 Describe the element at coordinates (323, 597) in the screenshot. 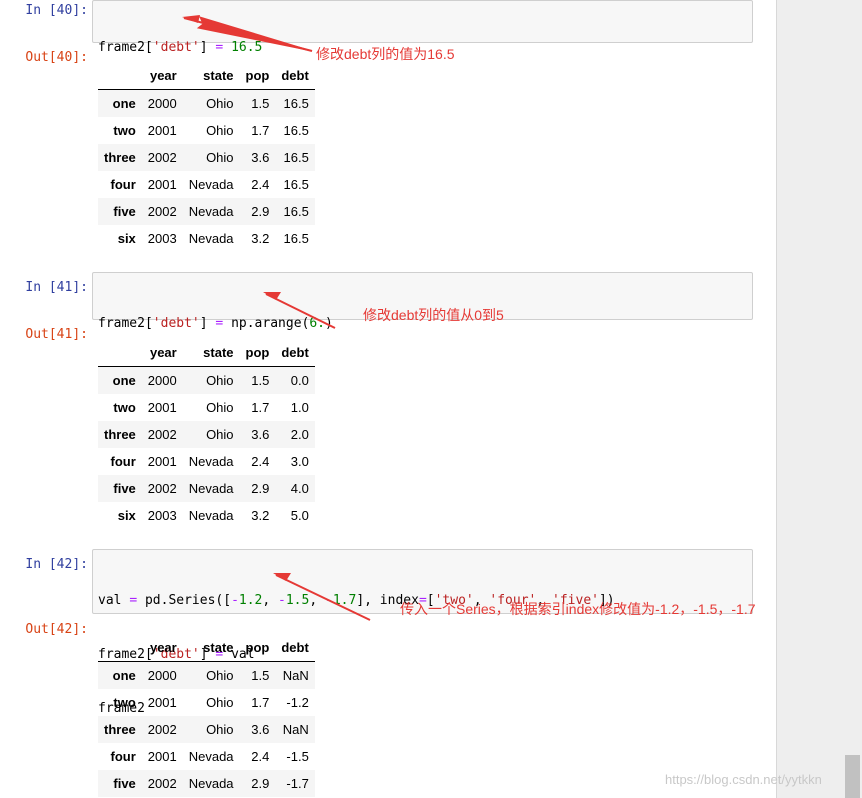

I see `annotation-arrow-42-shaft` at that location.